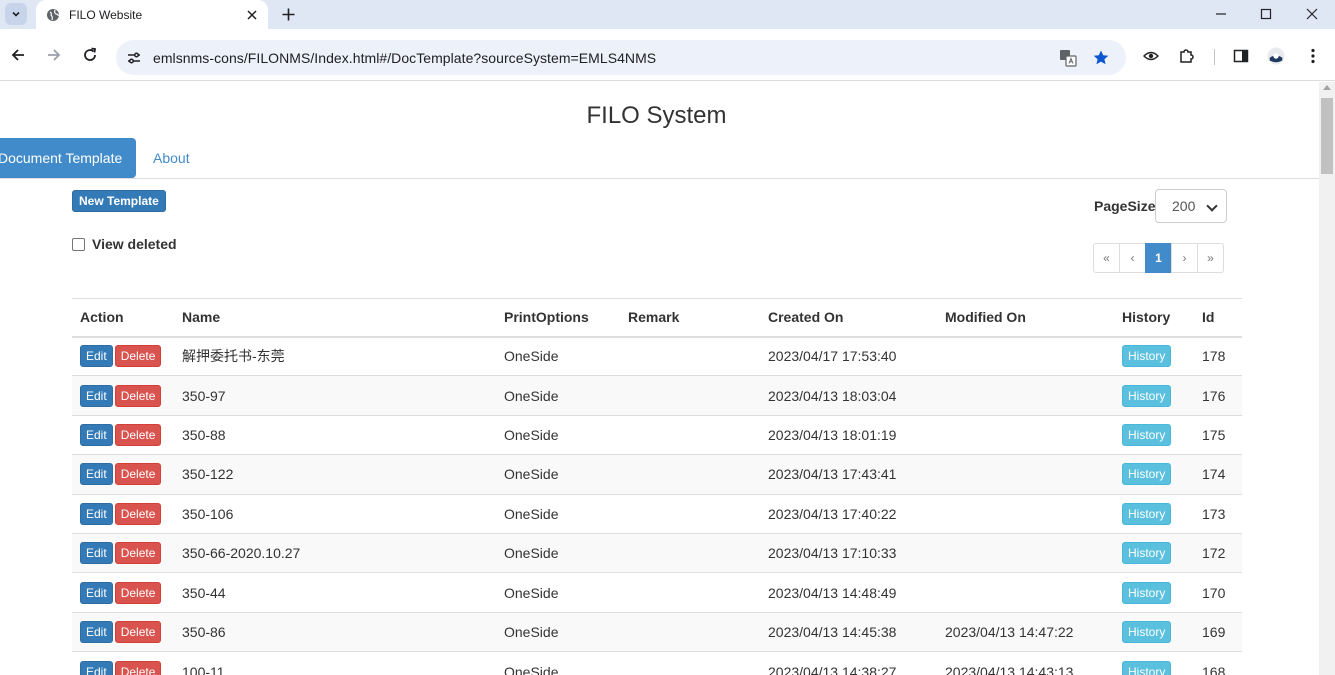 Image resolution: width=1335 pixels, height=675 pixels. I want to click on pagesize-select: 200, so click(1191, 206).